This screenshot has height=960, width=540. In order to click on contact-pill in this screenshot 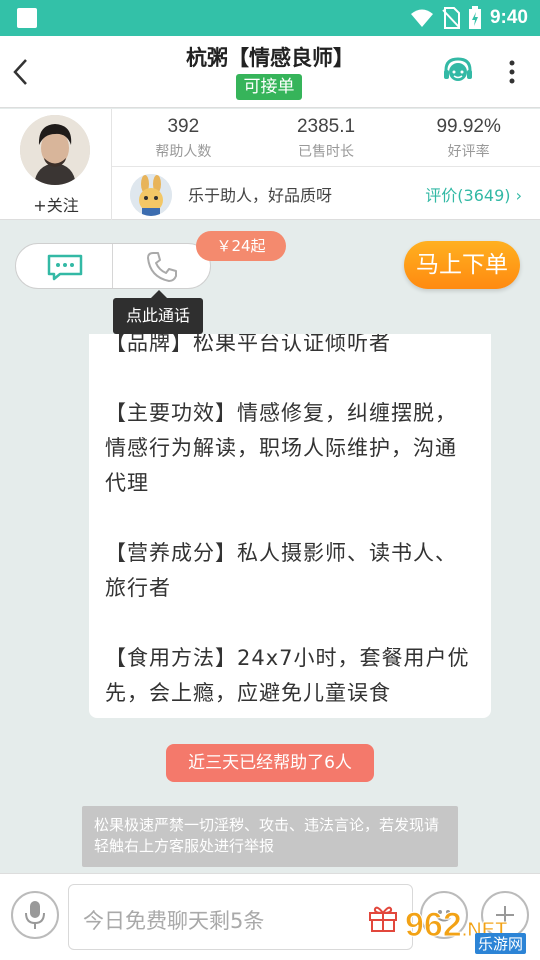, I will do `click(113, 266)`.